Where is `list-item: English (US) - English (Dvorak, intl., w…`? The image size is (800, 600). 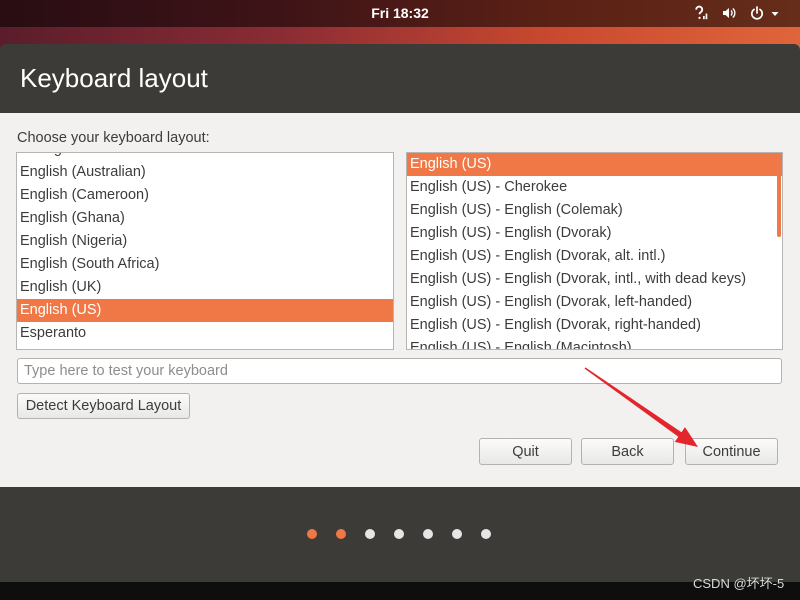
list-item: English (US) - English (Dvorak, intl., w… is located at coordinates (594, 279).